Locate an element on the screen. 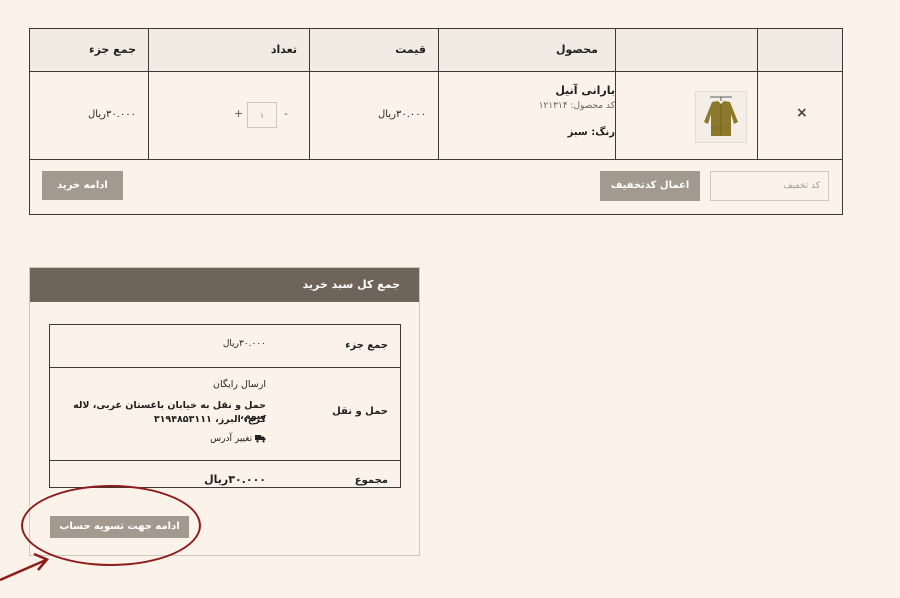 The height and width of the screenshot is (598, 900). remove-item-button: × is located at coordinates (802, 113).